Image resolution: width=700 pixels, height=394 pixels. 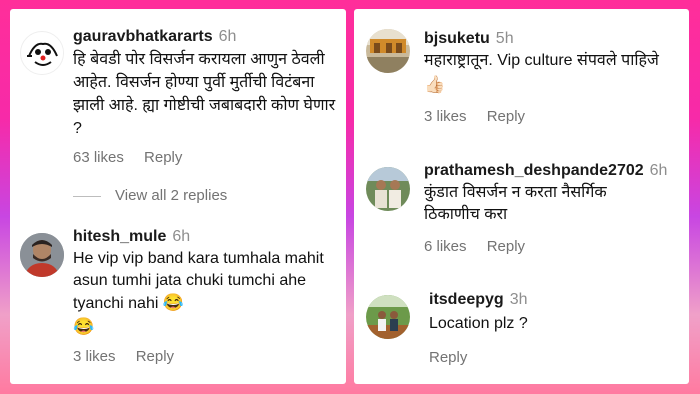 I want to click on comment-username: bjsuketu, so click(x=457, y=38).